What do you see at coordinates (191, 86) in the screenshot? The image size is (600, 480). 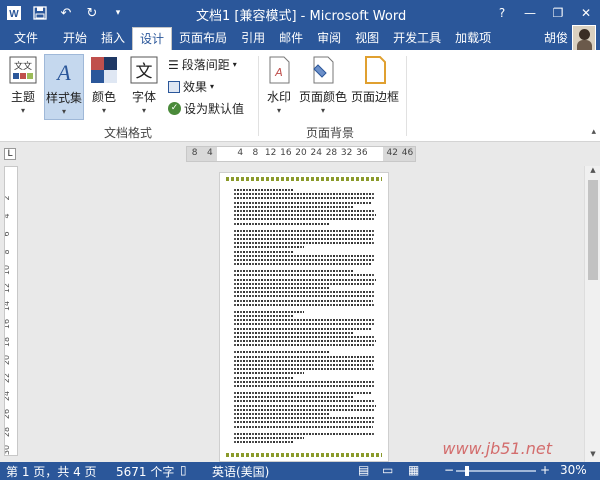 I see `effects-button: 效果 ▾` at bounding box center [191, 86].